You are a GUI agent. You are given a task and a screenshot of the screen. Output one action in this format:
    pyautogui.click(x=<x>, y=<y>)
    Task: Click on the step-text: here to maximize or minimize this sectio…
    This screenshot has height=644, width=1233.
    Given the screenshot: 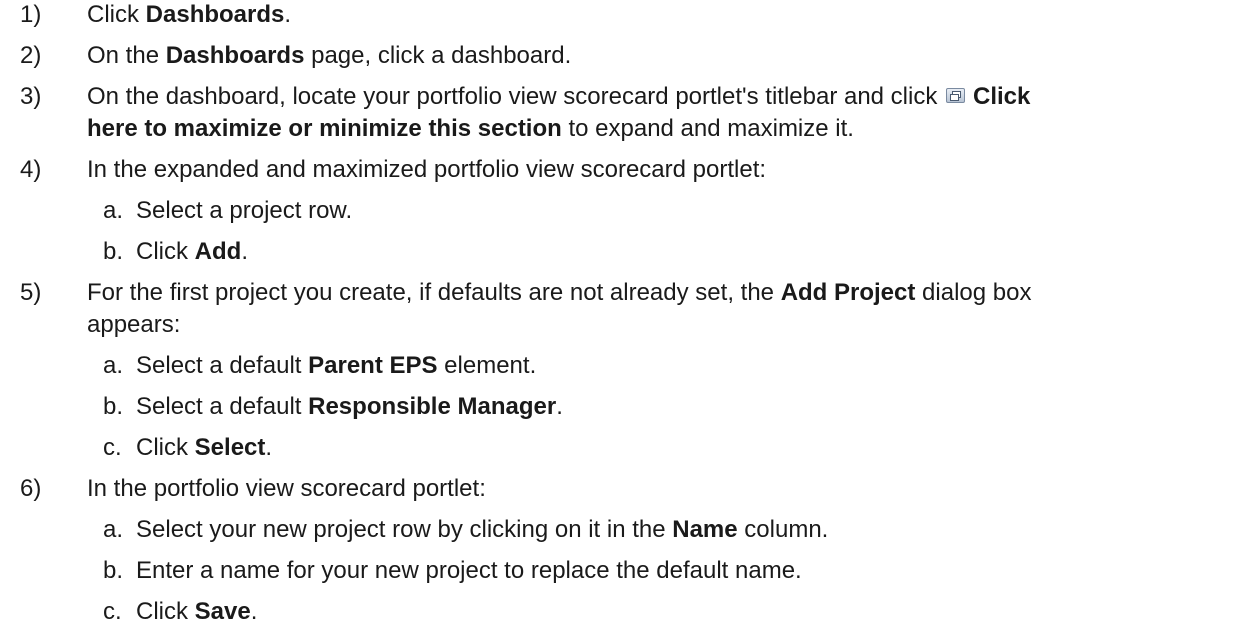 What is the action you would take?
    pyautogui.click(x=470, y=128)
    